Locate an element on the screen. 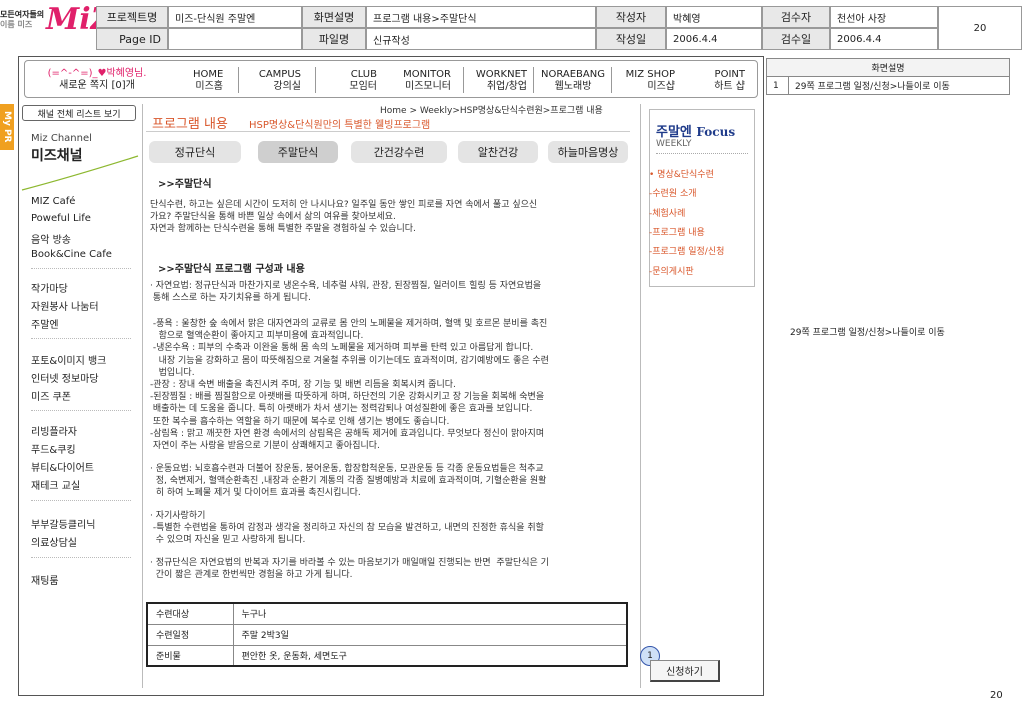  screen-label: 화면설명 is located at coordinates (334, 17).